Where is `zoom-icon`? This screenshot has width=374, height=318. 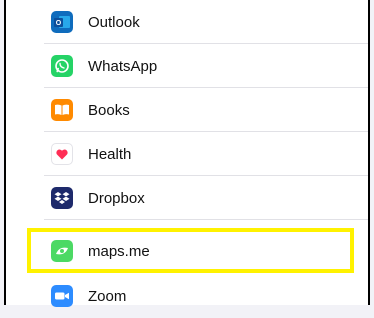
zoom-icon is located at coordinates (62, 296).